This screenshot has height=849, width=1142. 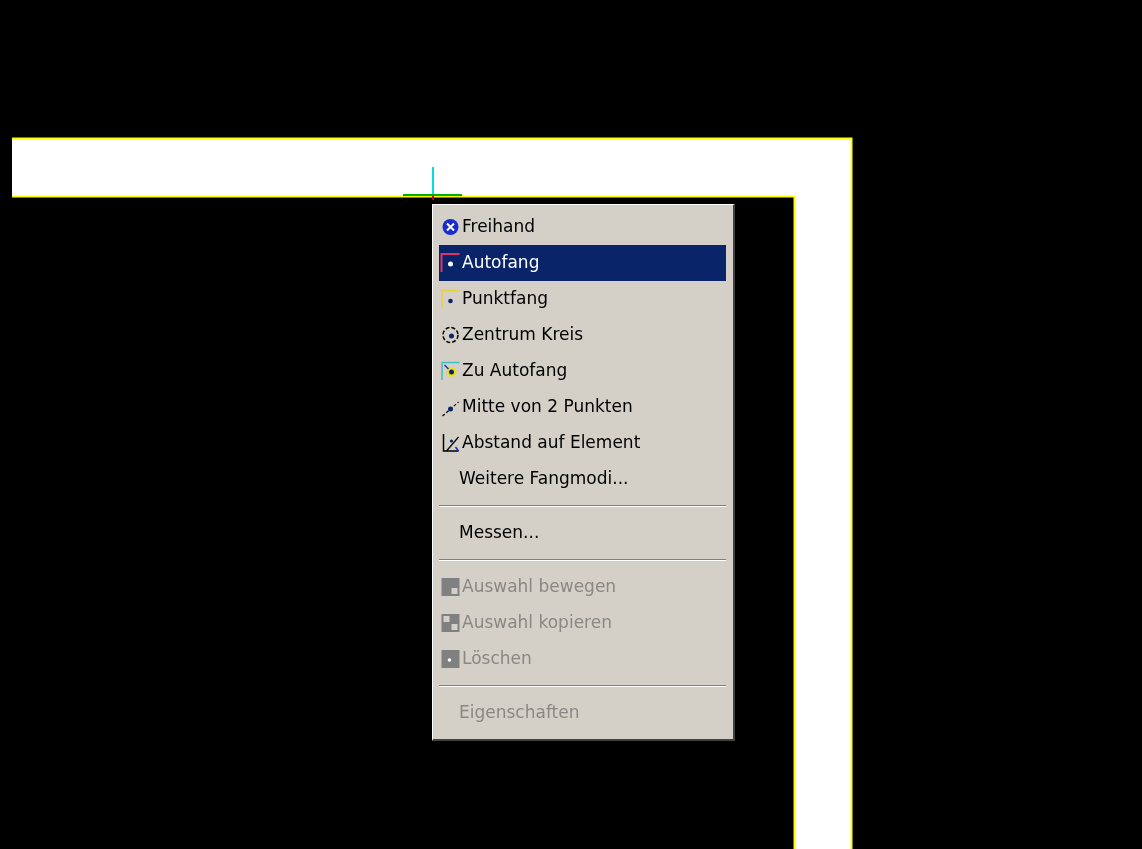 What do you see at coordinates (450, 335) in the screenshot?
I see `circle-center-icon` at bounding box center [450, 335].